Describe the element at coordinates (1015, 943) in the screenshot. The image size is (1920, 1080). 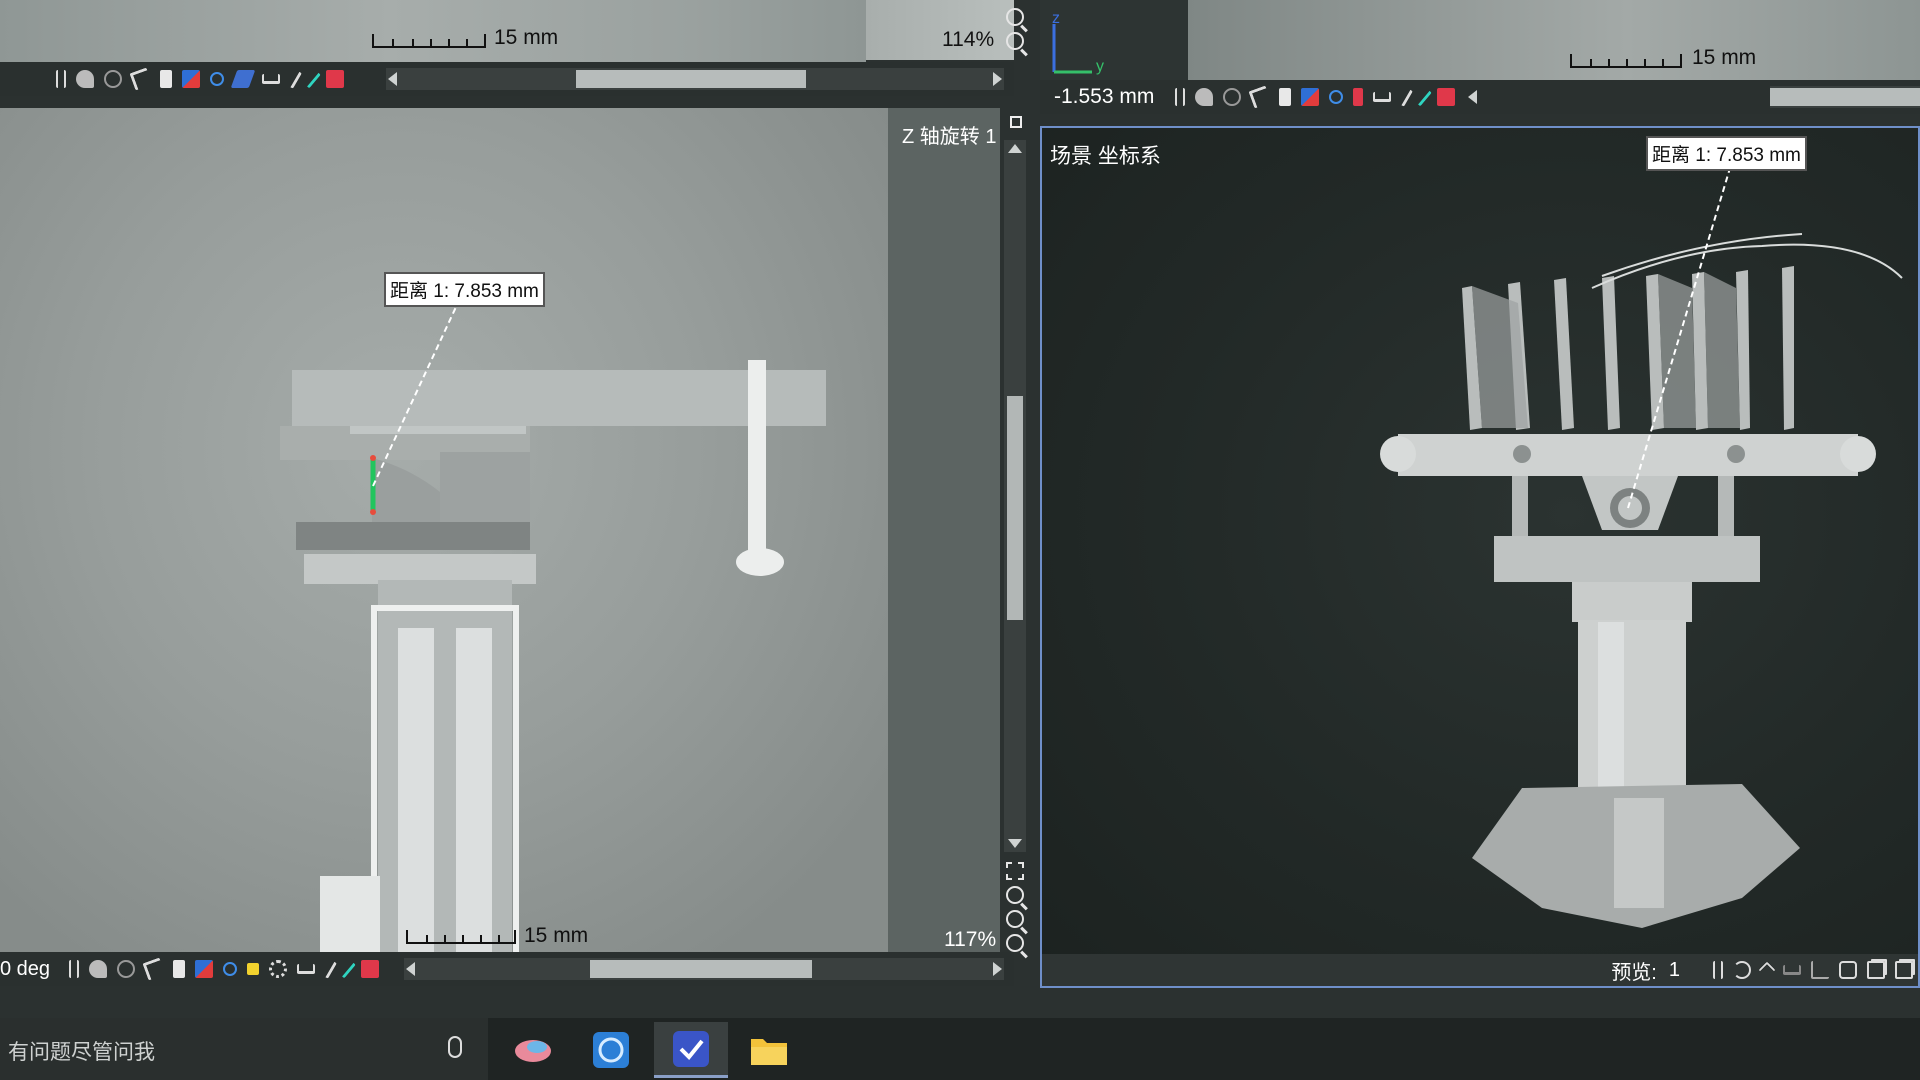
I see `left-zoom-out-icon` at that location.